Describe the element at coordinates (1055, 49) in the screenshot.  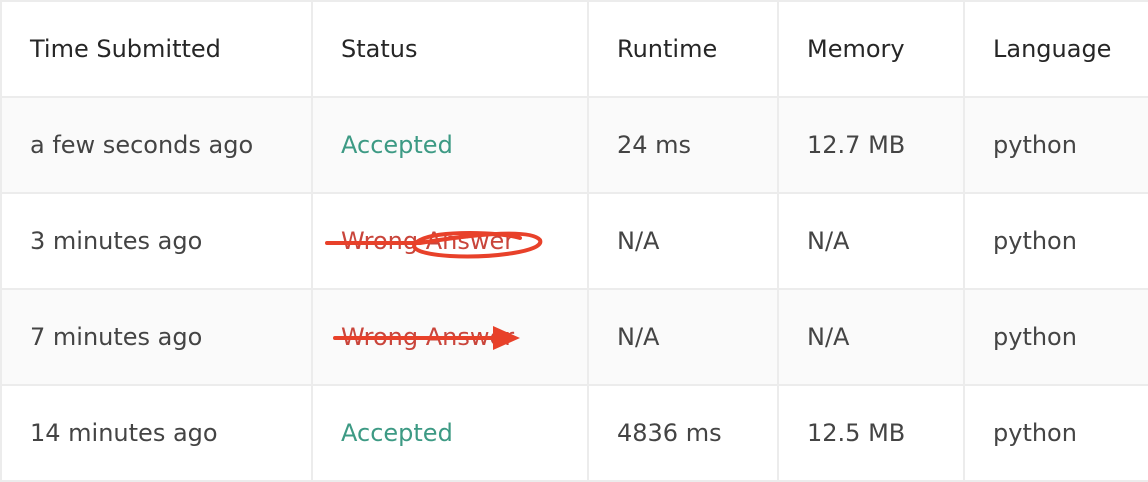
I see `header-language: Language` at that location.